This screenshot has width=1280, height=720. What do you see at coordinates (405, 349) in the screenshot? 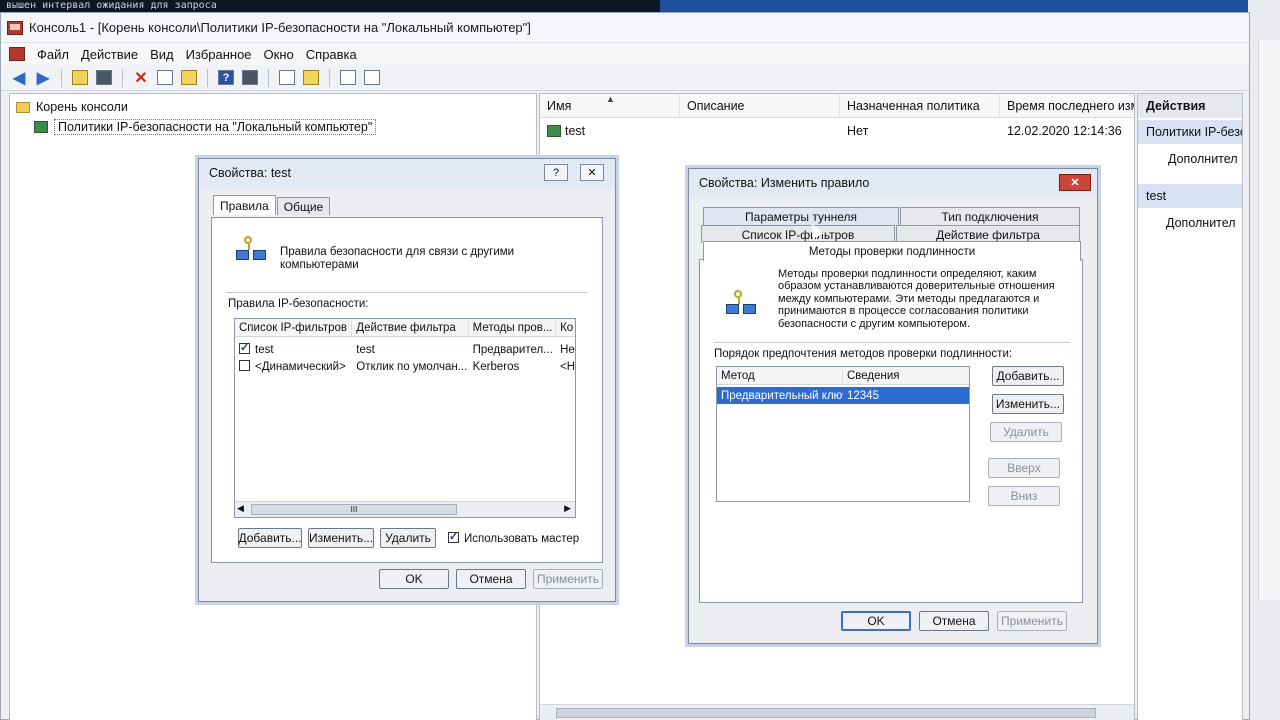
I see `rule-row: test test Предварител... Не` at bounding box center [405, 349].